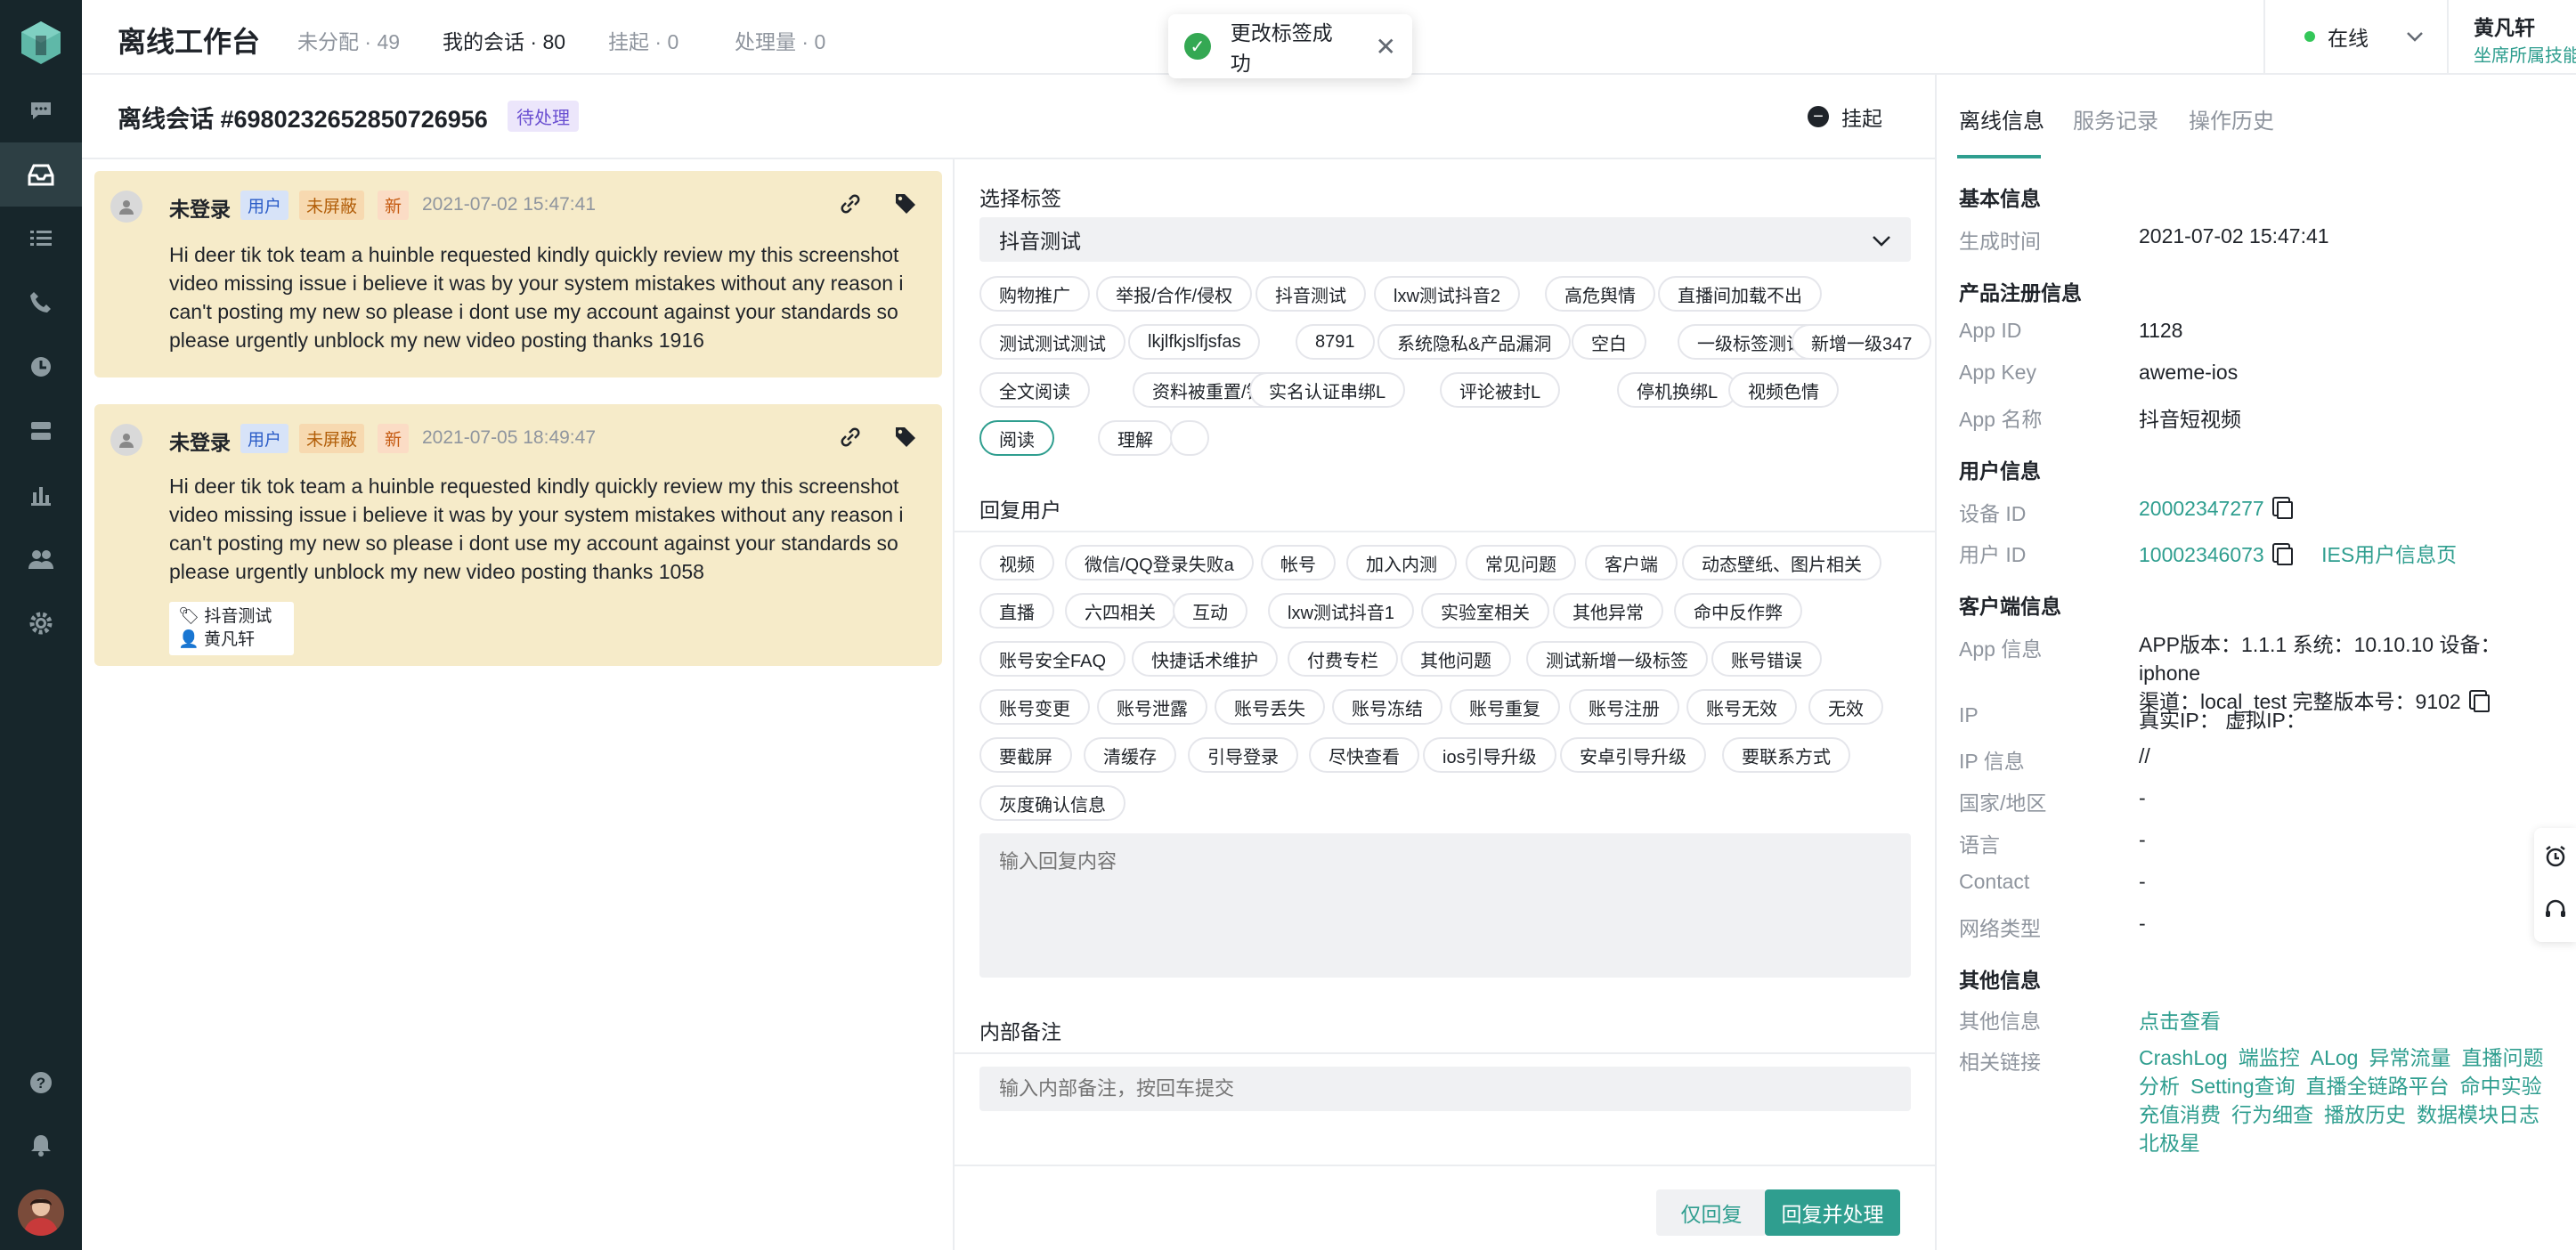  I want to click on reply-template-chip: 要联系方式, so click(1786, 755).